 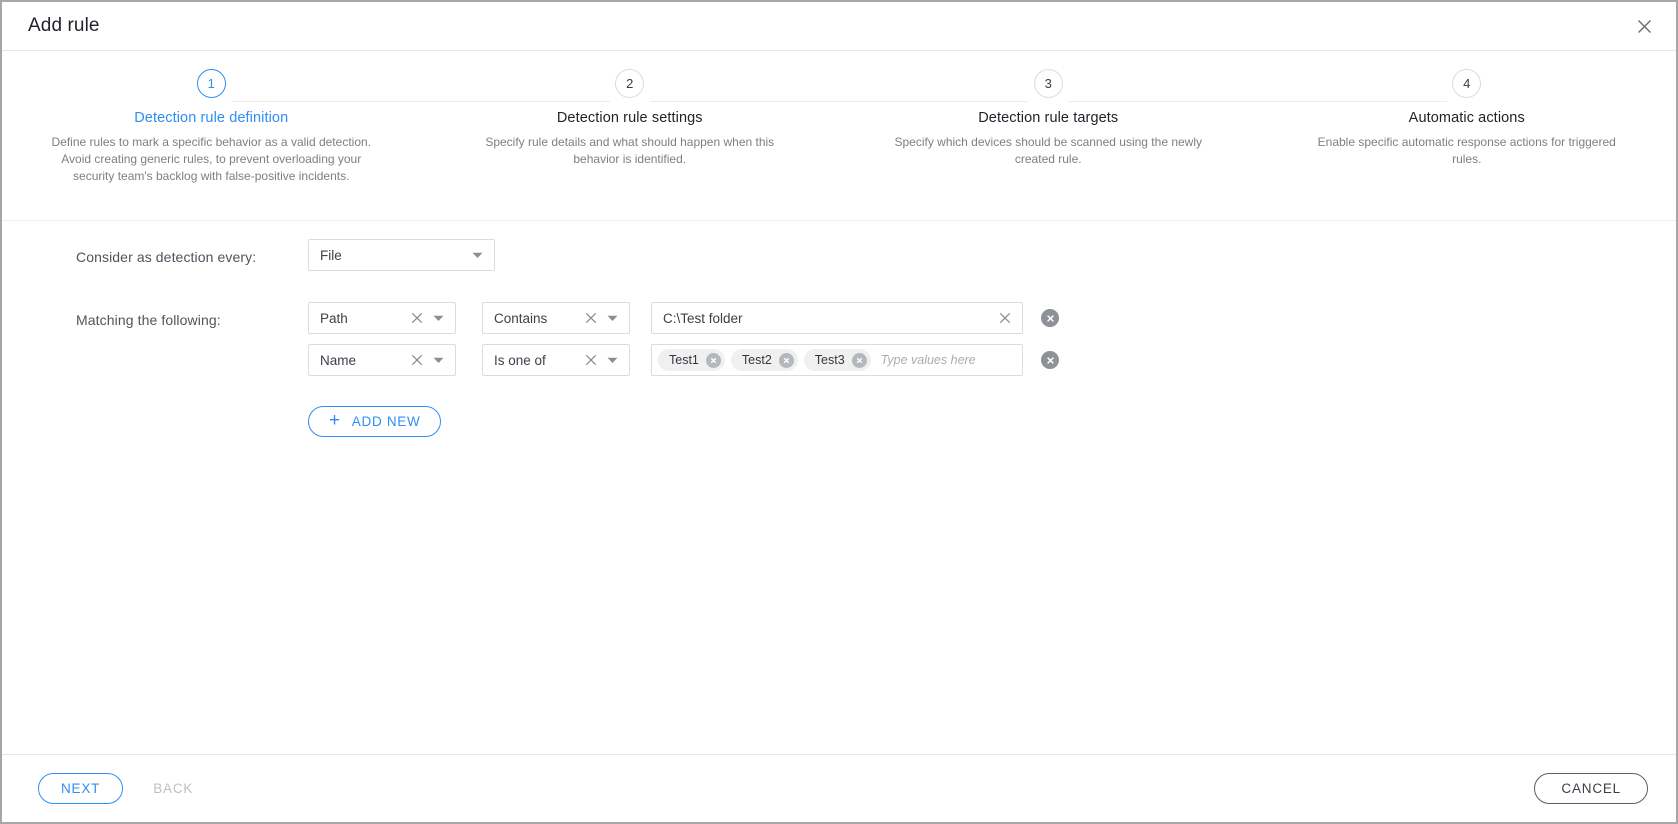 What do you see at coordinates (166, 257) in the screenshot?
I see `detection-type-label: Consider as detection every:` at bounding box center [166, 257].